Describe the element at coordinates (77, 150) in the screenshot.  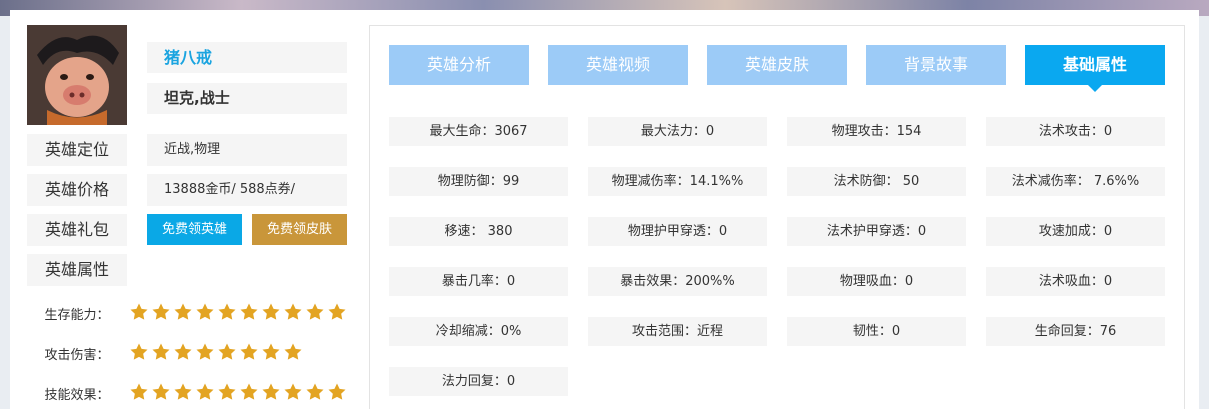
I see `label-hero-role: 英雄定位` at that location.